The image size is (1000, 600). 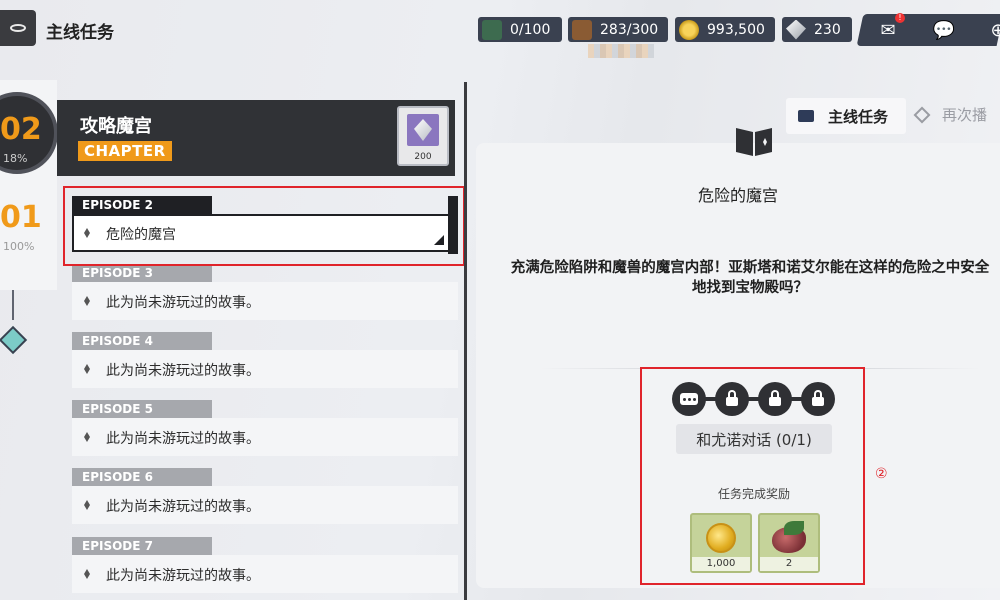 What do you see at coordinates (142, 341) in the screenshot?
I see `episode-label: EPISODE 4` at bounding box center [142, 341].